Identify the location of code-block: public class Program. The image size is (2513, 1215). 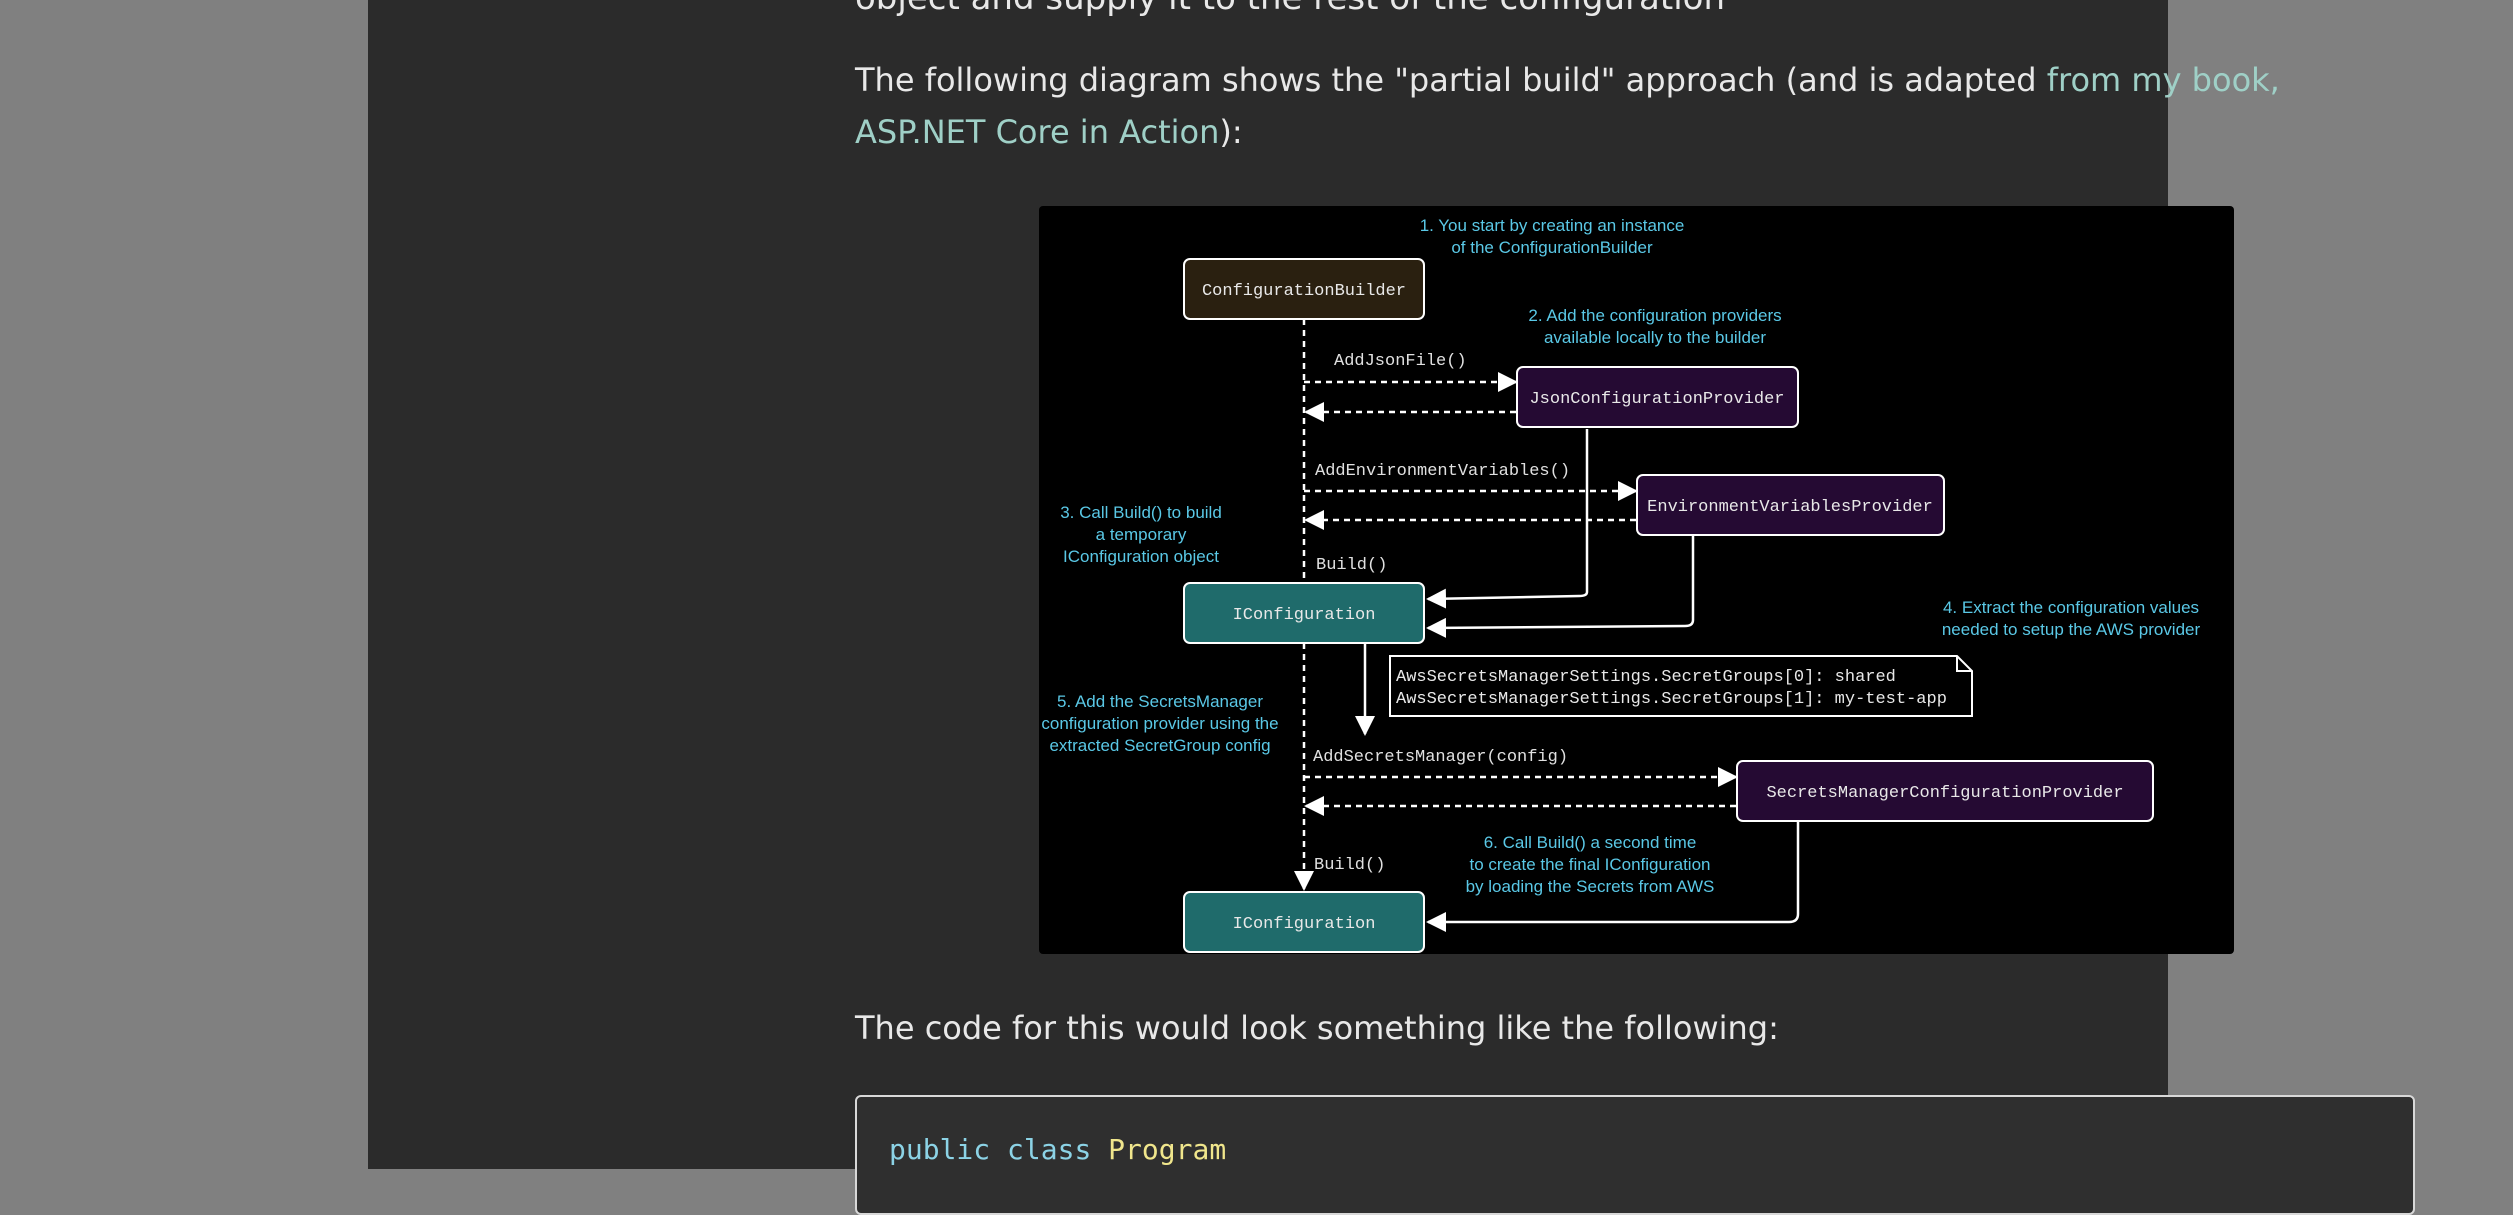
(1635, 1155).